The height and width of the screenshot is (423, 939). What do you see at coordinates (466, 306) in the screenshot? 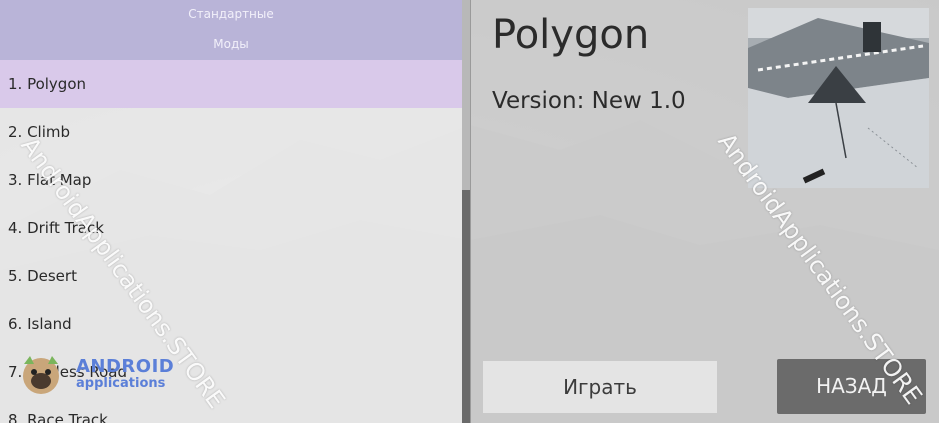
I see `scrollbar-thumb` at bounding box center [466, 306].